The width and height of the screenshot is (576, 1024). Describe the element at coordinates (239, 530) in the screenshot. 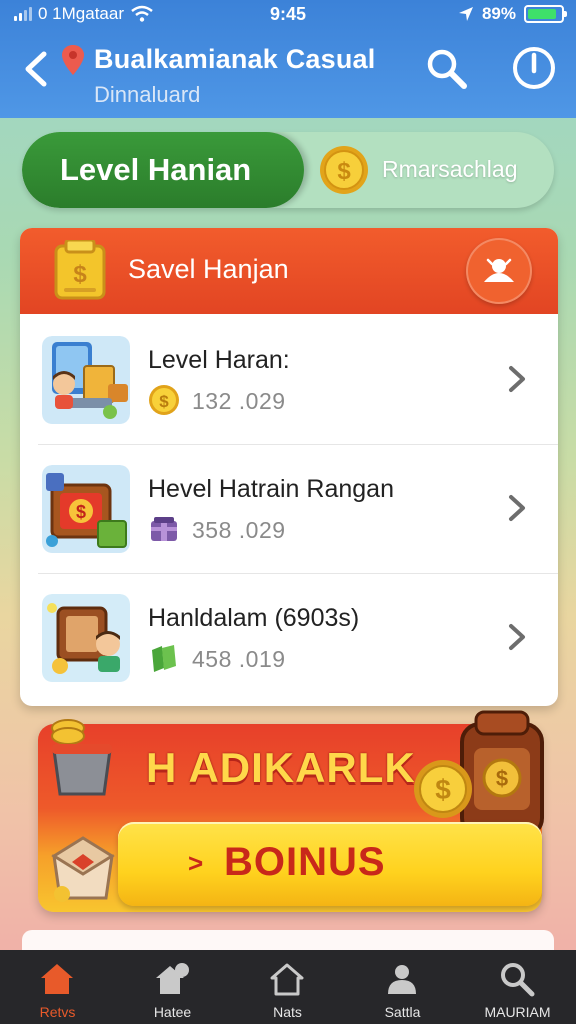

I see `row-value: 358 .029` at that location.